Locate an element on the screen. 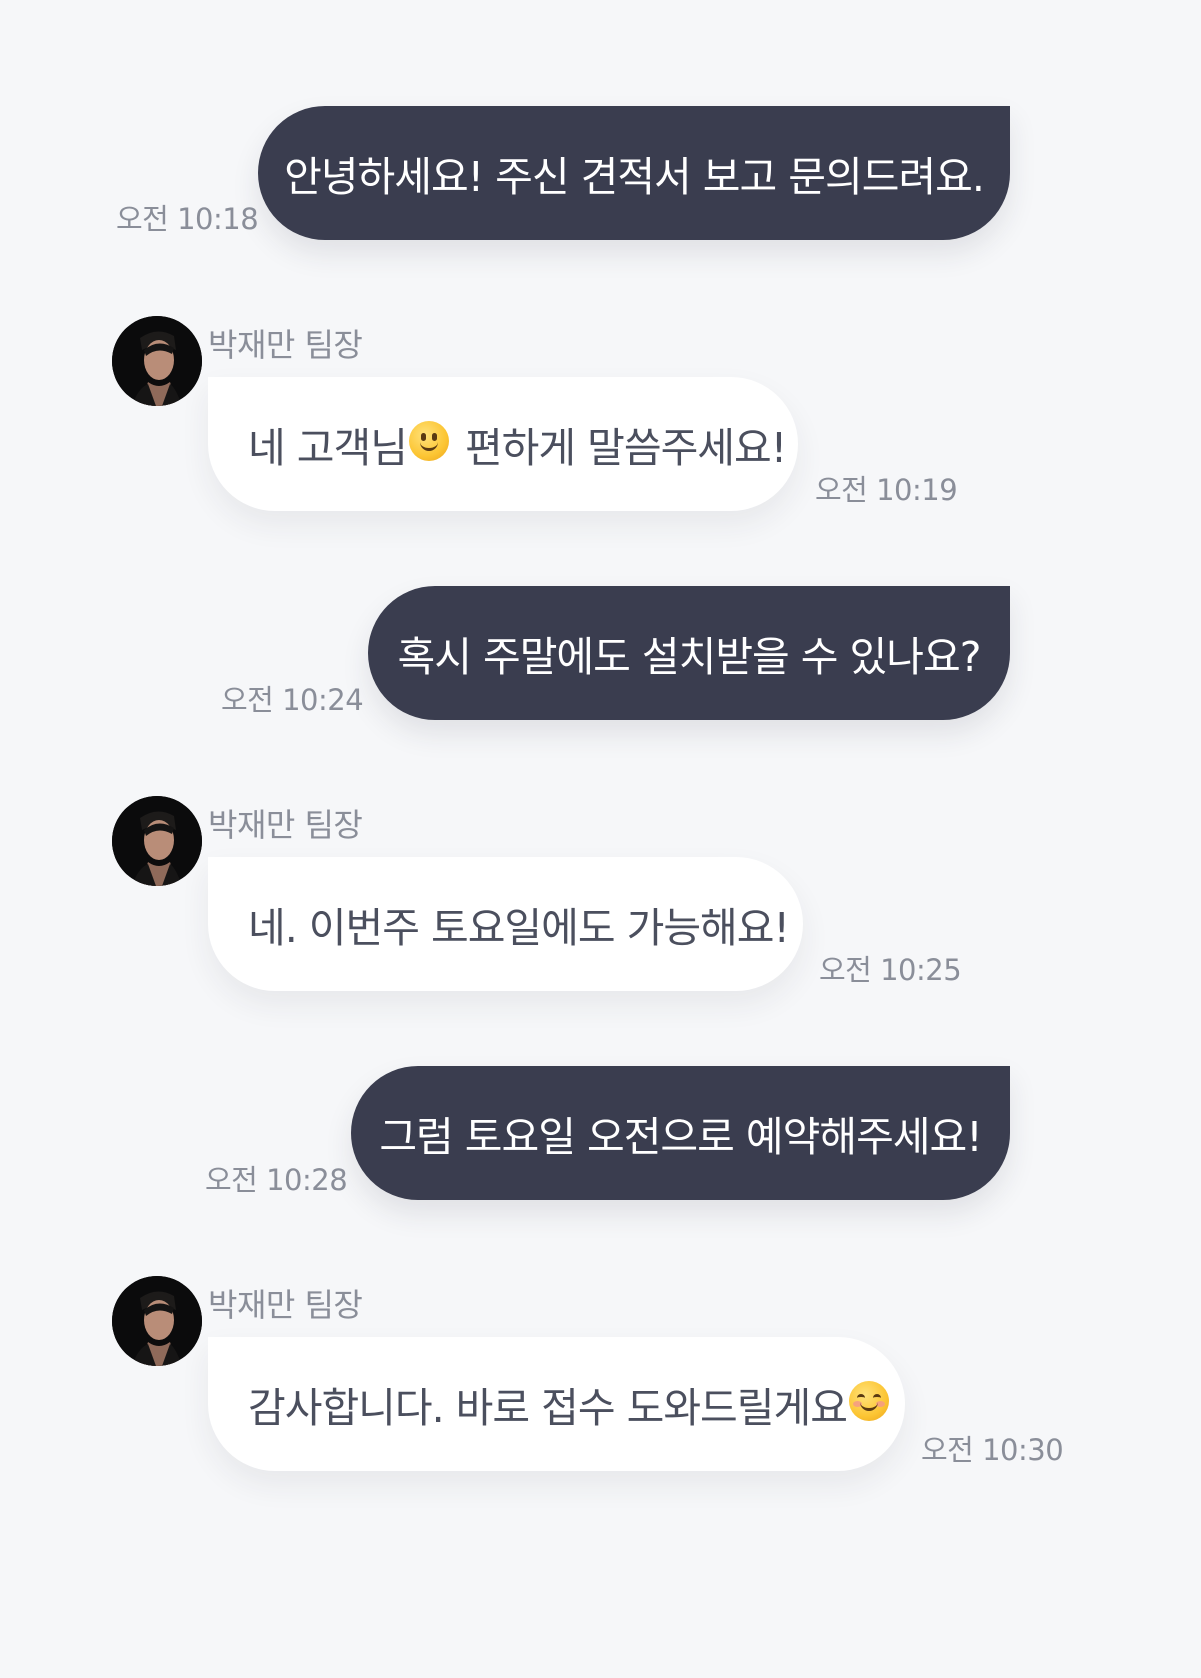 The image size is (1201, 1678). message-text: 네. 이번주 토요일에도 가능해요! is located at coordinates (519, 928).